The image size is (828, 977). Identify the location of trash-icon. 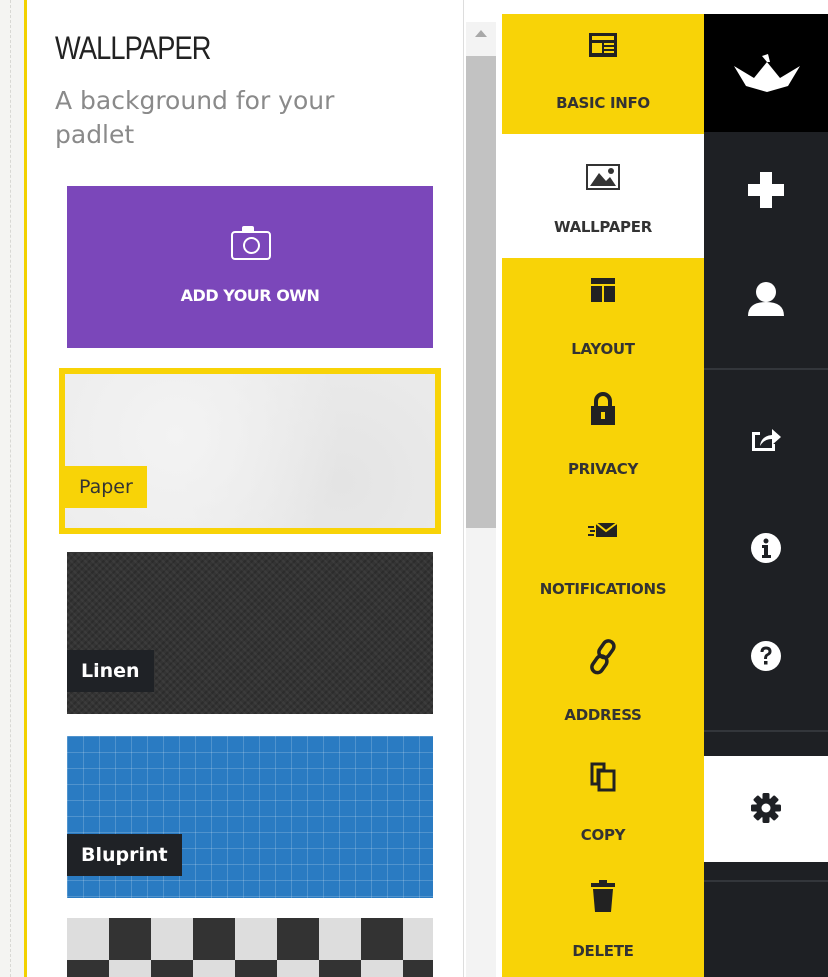
(603, 896).